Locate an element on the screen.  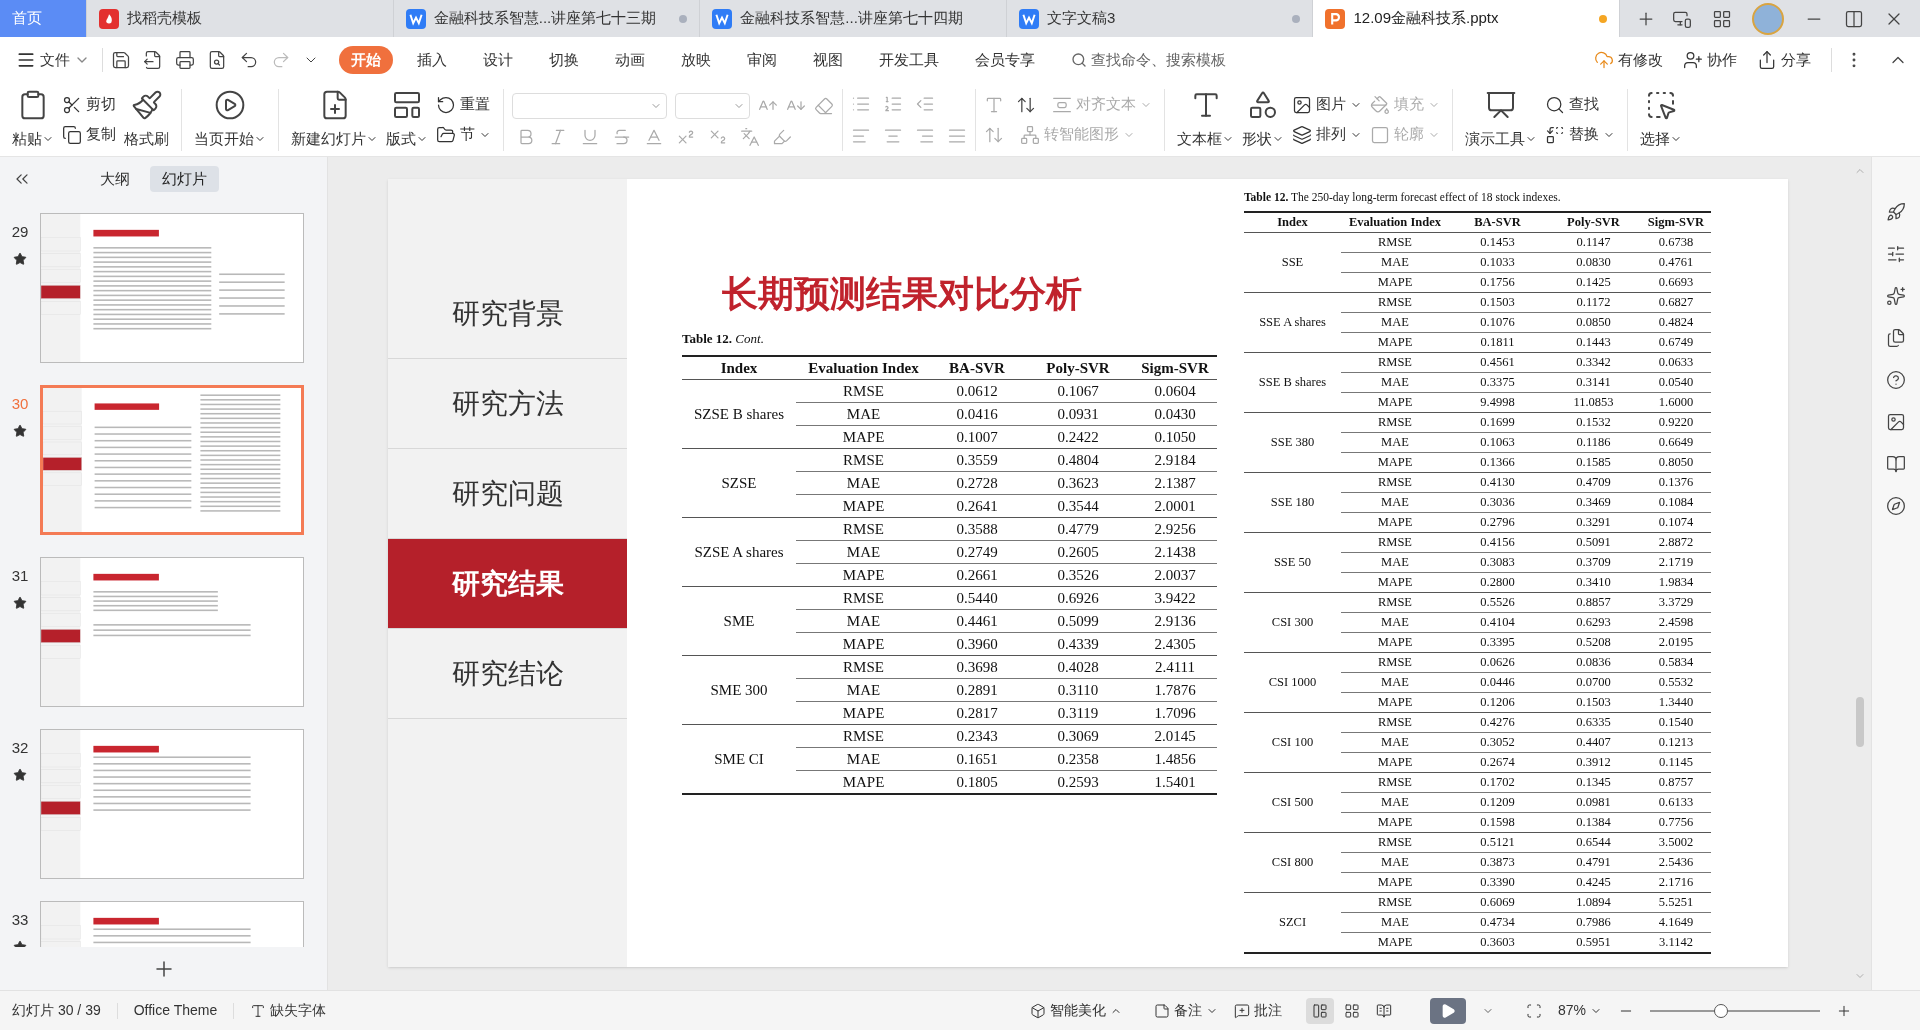
scrollbar-thumb is located at coordinates (1860, 722).